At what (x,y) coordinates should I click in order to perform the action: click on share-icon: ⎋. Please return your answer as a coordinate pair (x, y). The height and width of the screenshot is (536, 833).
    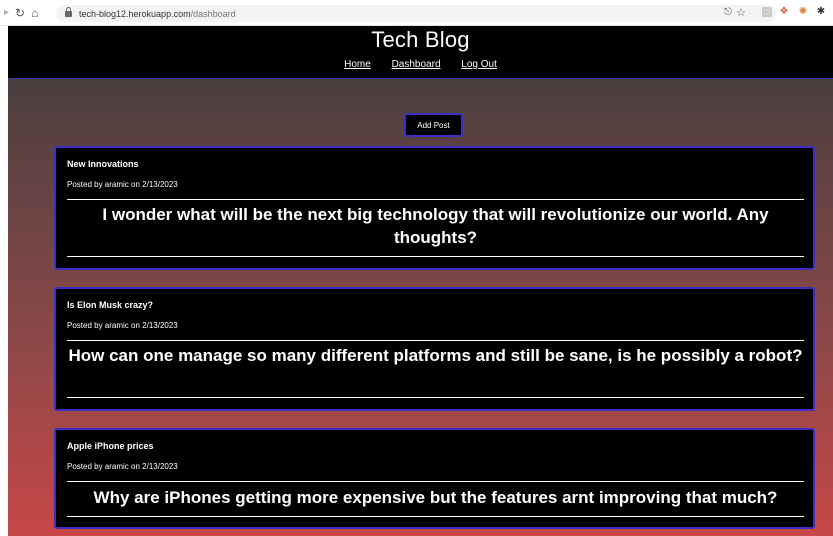
    Looking at the image, I should click on (728, 12).